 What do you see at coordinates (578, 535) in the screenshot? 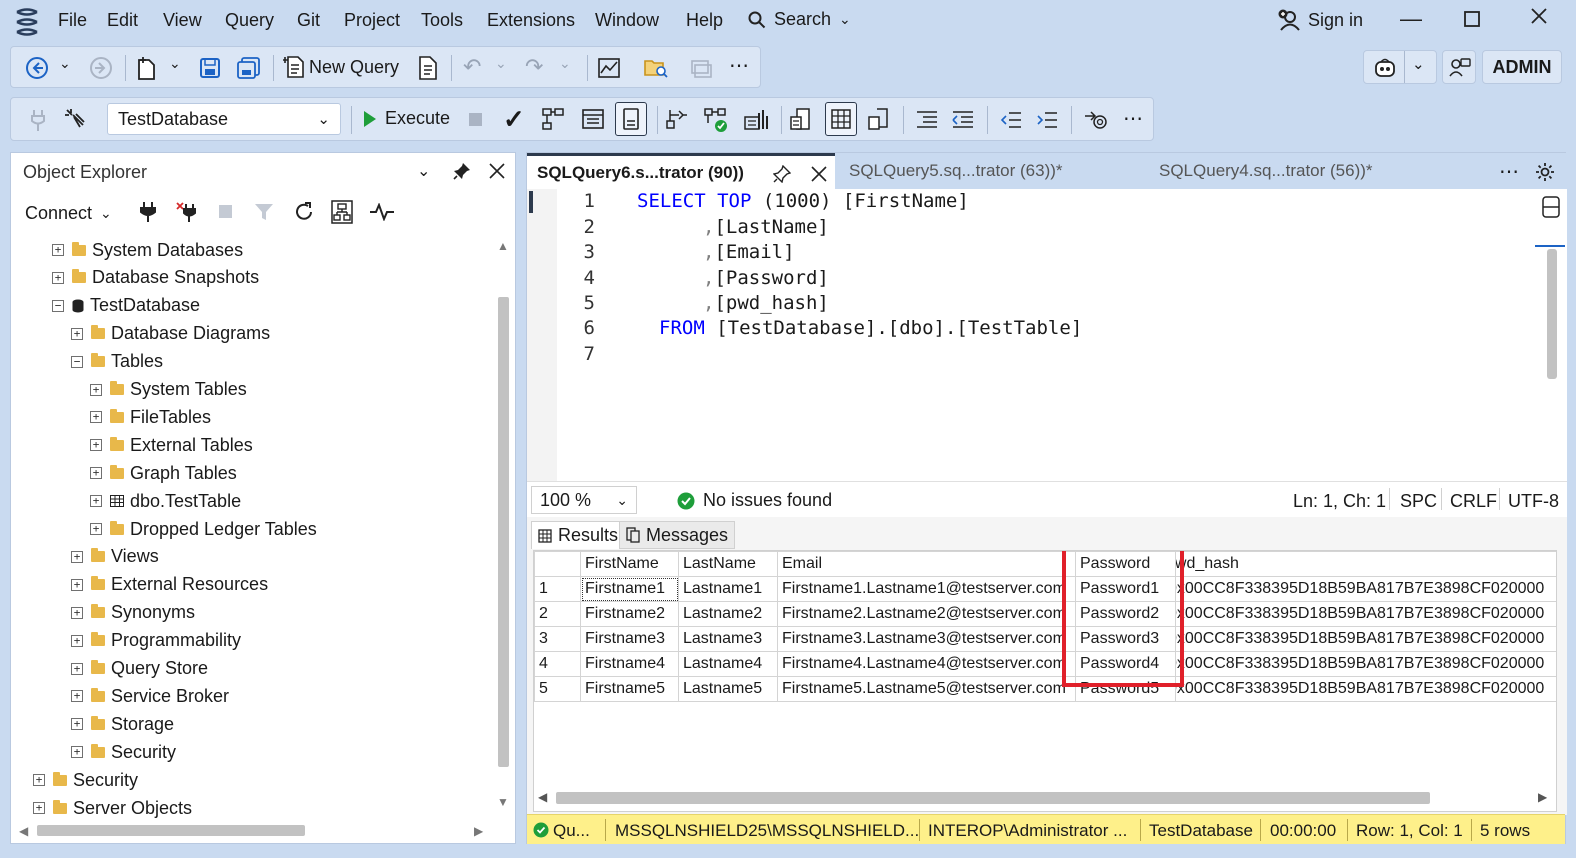
I see `tab-results: Results` at bounding box center [578, 535].